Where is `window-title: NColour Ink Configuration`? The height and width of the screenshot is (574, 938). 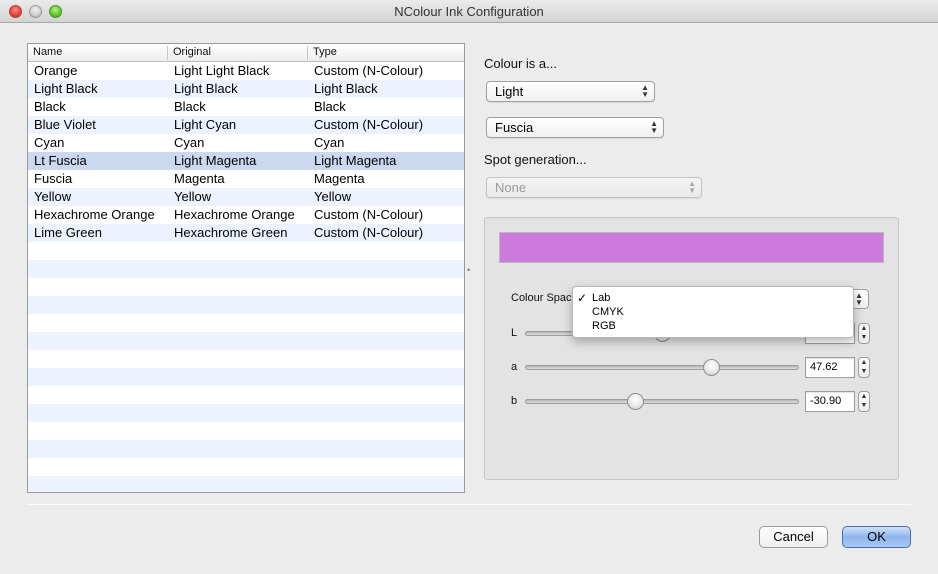
window-title: NColour Ink Configuration is located at coordinates (469, 11).